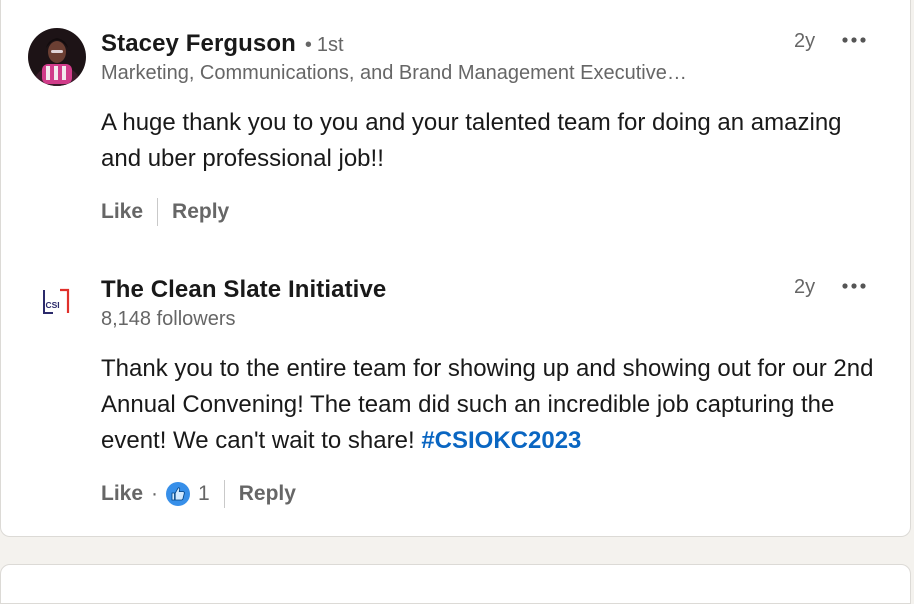 The height and width of the screenshot is (604, 914). Describe the element at coordinates (53, 305) in the screenshot. I see `logo-text: CSI` at that location.